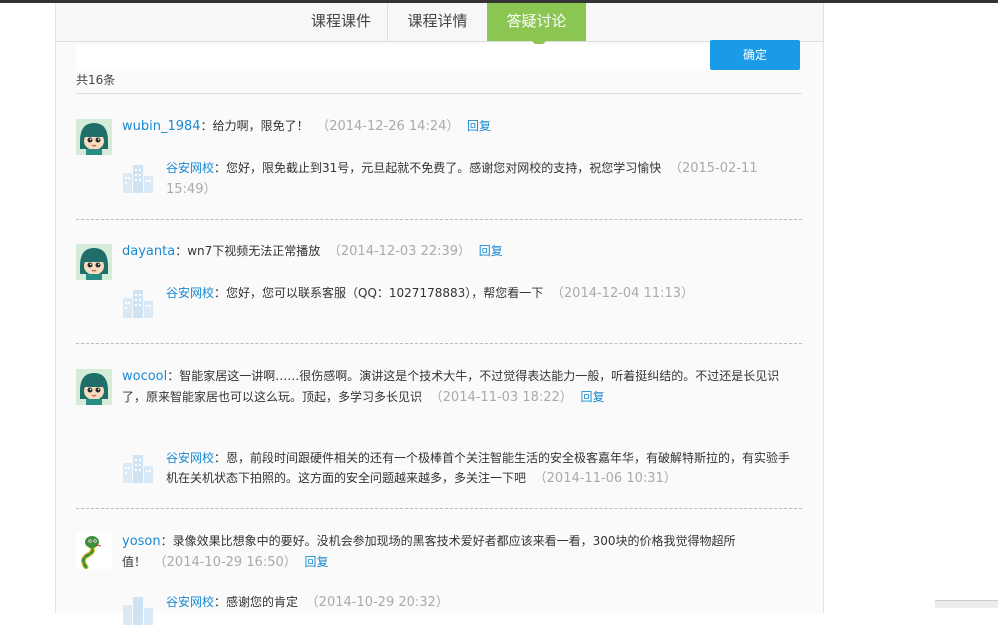 This screenshot has height=628, width=998. What do you see at coordinates (755, 55) in the screenshot?
I see `confirm-button: 确定` at bounding box center [755, 55].